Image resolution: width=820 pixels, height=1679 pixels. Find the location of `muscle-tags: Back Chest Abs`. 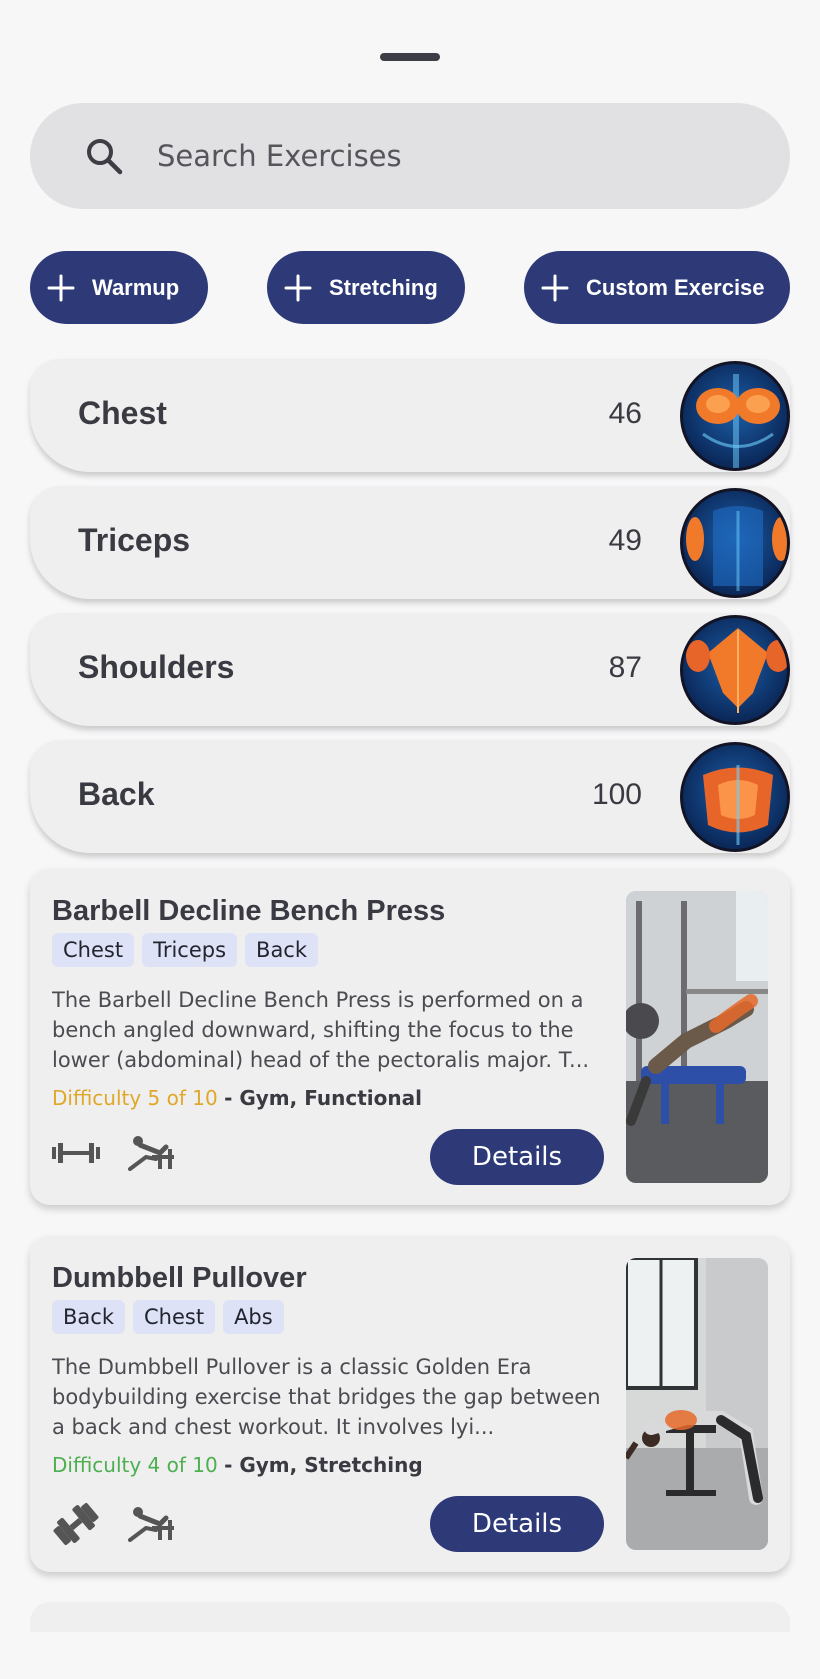

muscle-tags: Back Chest Abs is located at coordinates (168, 1317).